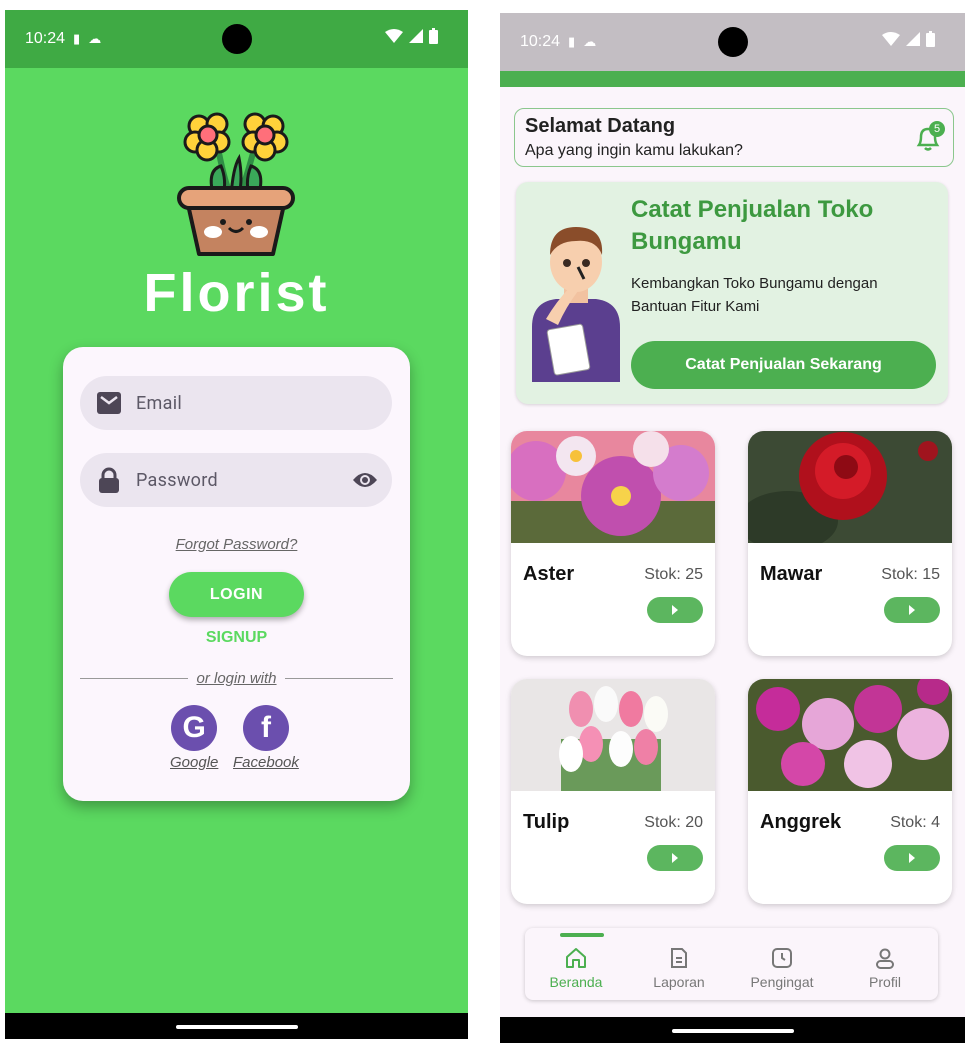  Describe the element at coordinates (613, 543) in the screenshot. I see `product-card: Aster Stok: 25` at that location.